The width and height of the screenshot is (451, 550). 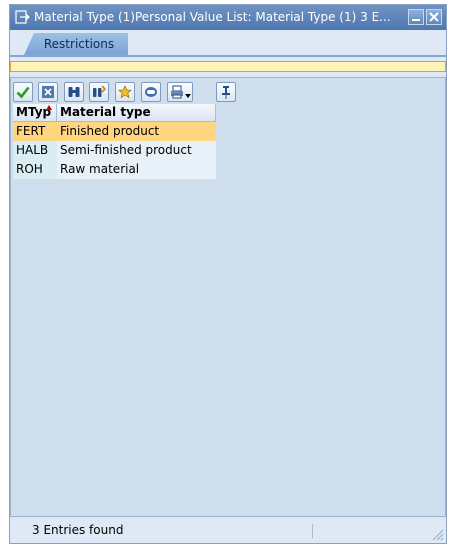 I want to click on table-row: ROH Raw material, so click(x=114, y=169).